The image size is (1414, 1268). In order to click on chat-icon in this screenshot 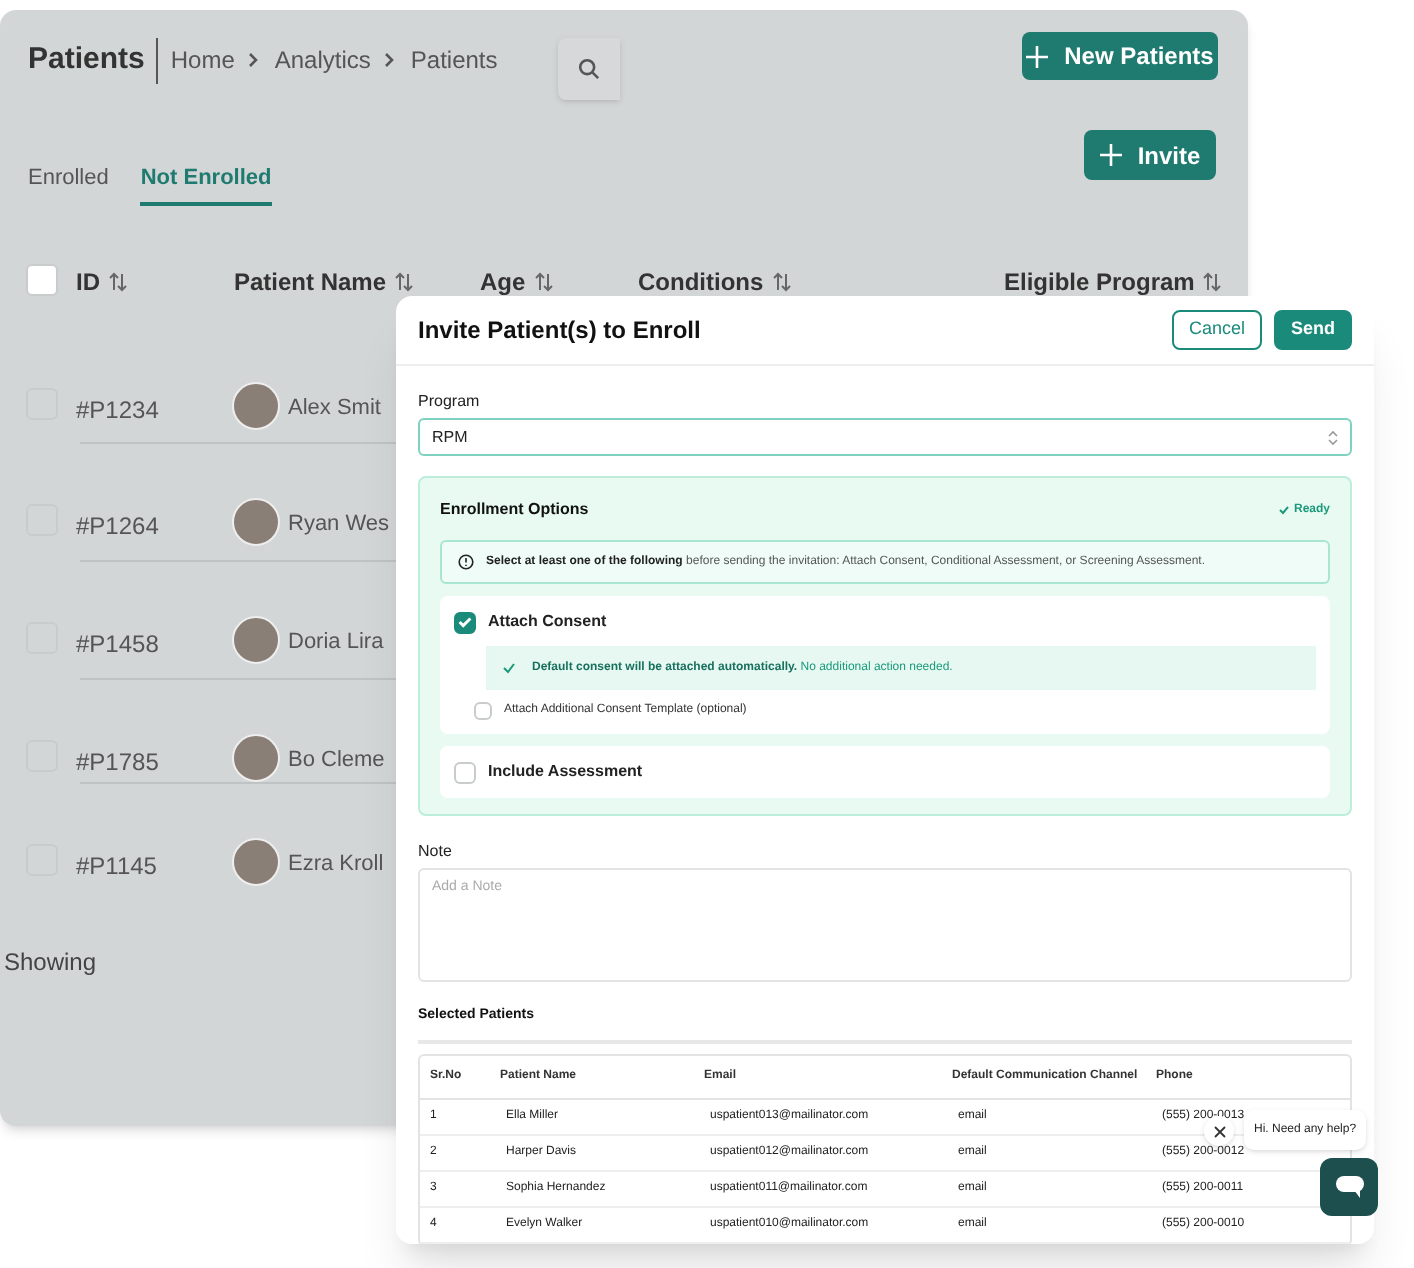, I will do `click(1349, 1187)`.